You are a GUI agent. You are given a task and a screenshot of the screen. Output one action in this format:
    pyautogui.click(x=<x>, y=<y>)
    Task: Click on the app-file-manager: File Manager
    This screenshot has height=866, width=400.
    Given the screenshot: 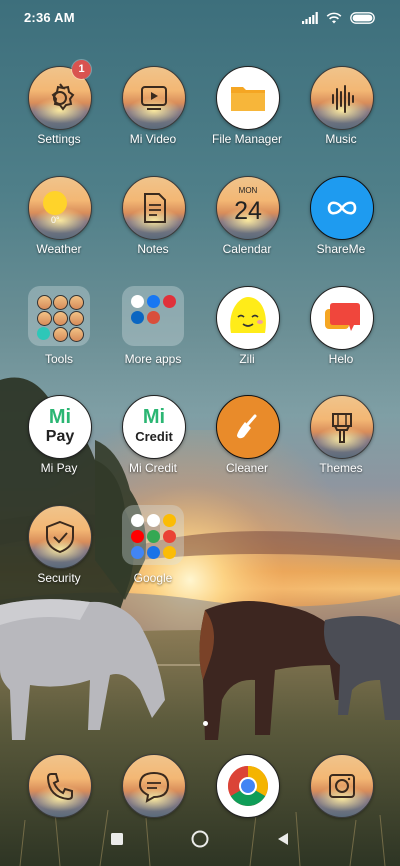 What is the action you would take?
    pyautogui.click(x=247, y=118)
    